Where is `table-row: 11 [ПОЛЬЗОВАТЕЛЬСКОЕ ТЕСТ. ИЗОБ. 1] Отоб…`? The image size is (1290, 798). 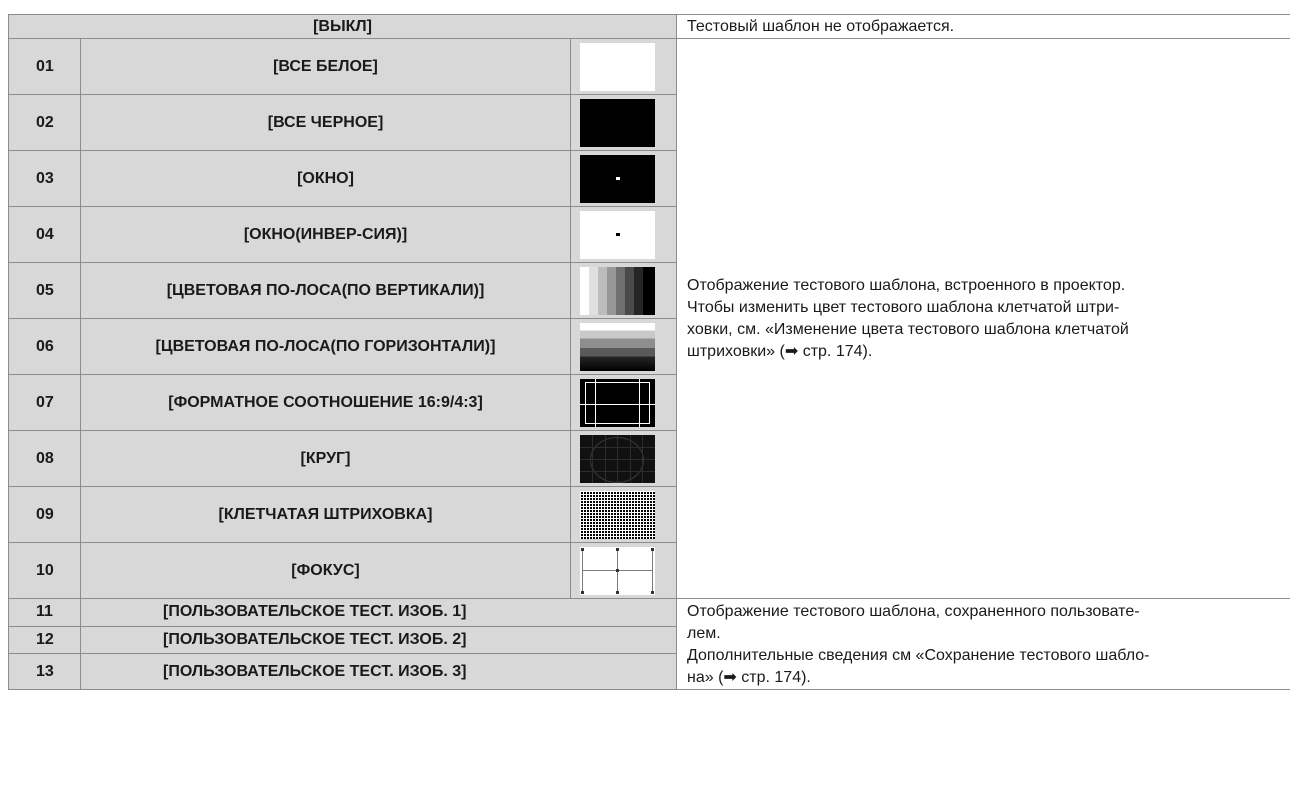
table-row: 11 [ПОЛЬЗОВАТЕЛЬСКОЕ ТЕСТ. ИЗОБ. 1] Отоб… is located at coordinates (649, 644).